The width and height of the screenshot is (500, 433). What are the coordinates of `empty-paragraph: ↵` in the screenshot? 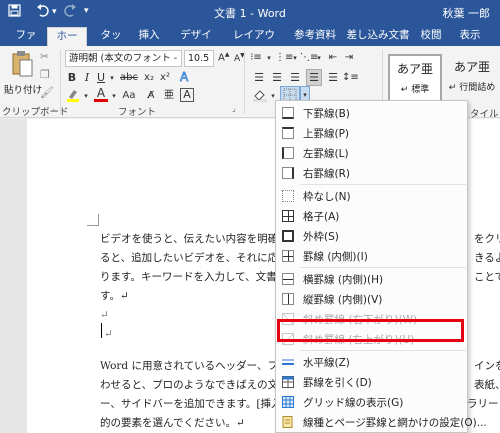 It's located at (108, 334).